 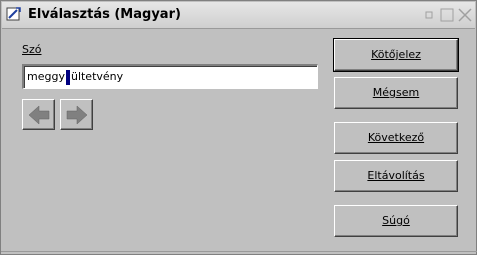 I want to click on next-hyphen-button, so click(x=76, y=114).